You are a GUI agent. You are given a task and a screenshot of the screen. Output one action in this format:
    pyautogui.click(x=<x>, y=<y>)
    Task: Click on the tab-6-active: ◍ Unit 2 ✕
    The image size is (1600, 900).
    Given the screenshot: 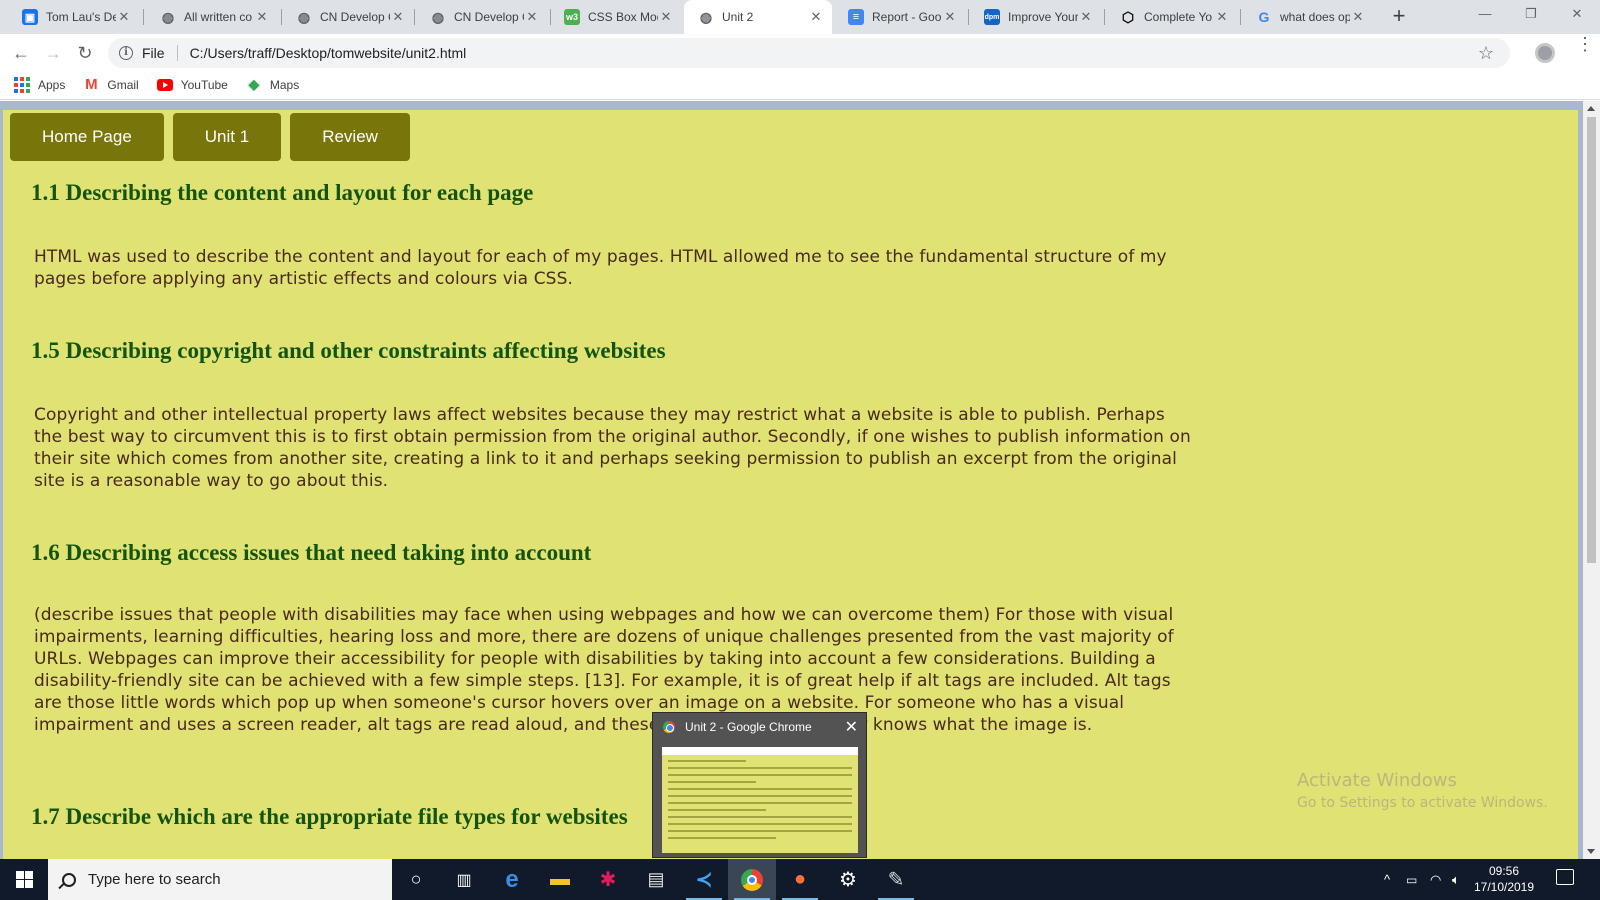 What is the action you would take?
    pyautogui.click(x=758, y=17)
    